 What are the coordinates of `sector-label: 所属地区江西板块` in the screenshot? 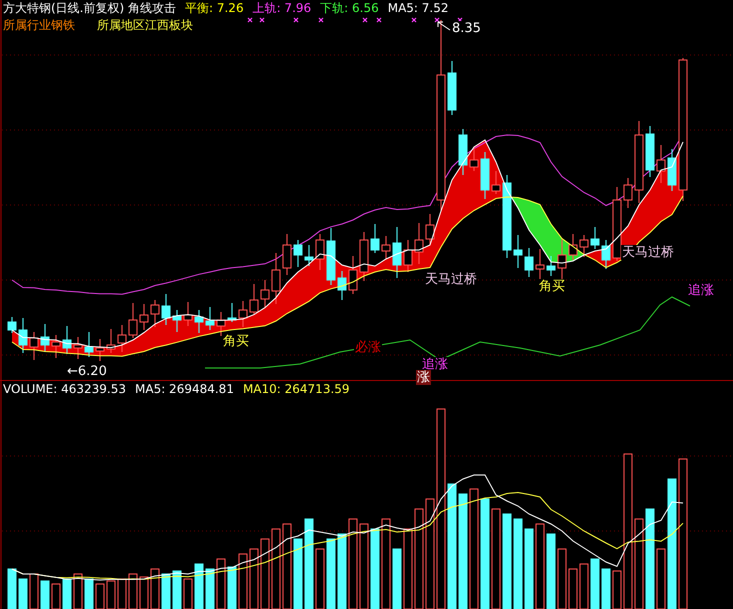 It's located at (145, 25).